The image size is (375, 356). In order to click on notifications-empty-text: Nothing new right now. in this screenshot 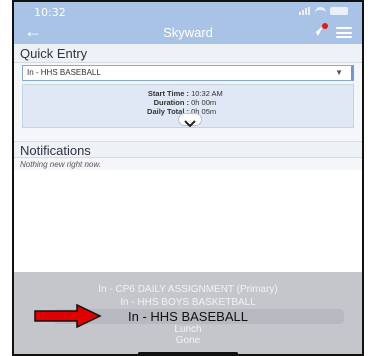, I will do `click(60, 164)`.